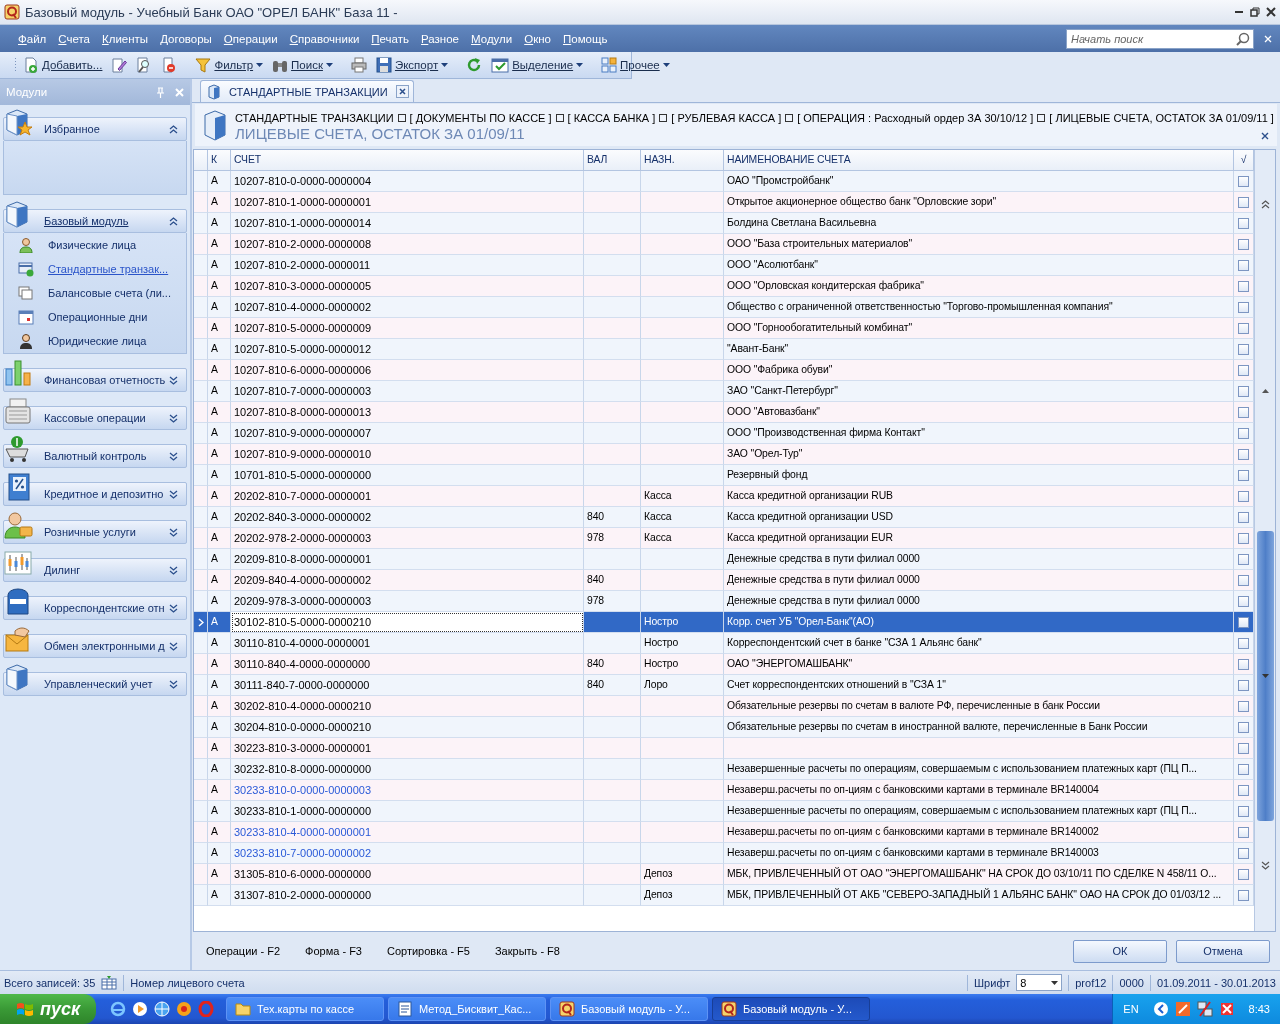  I want to click on module-link: Юридические лица, so click(97, 341).